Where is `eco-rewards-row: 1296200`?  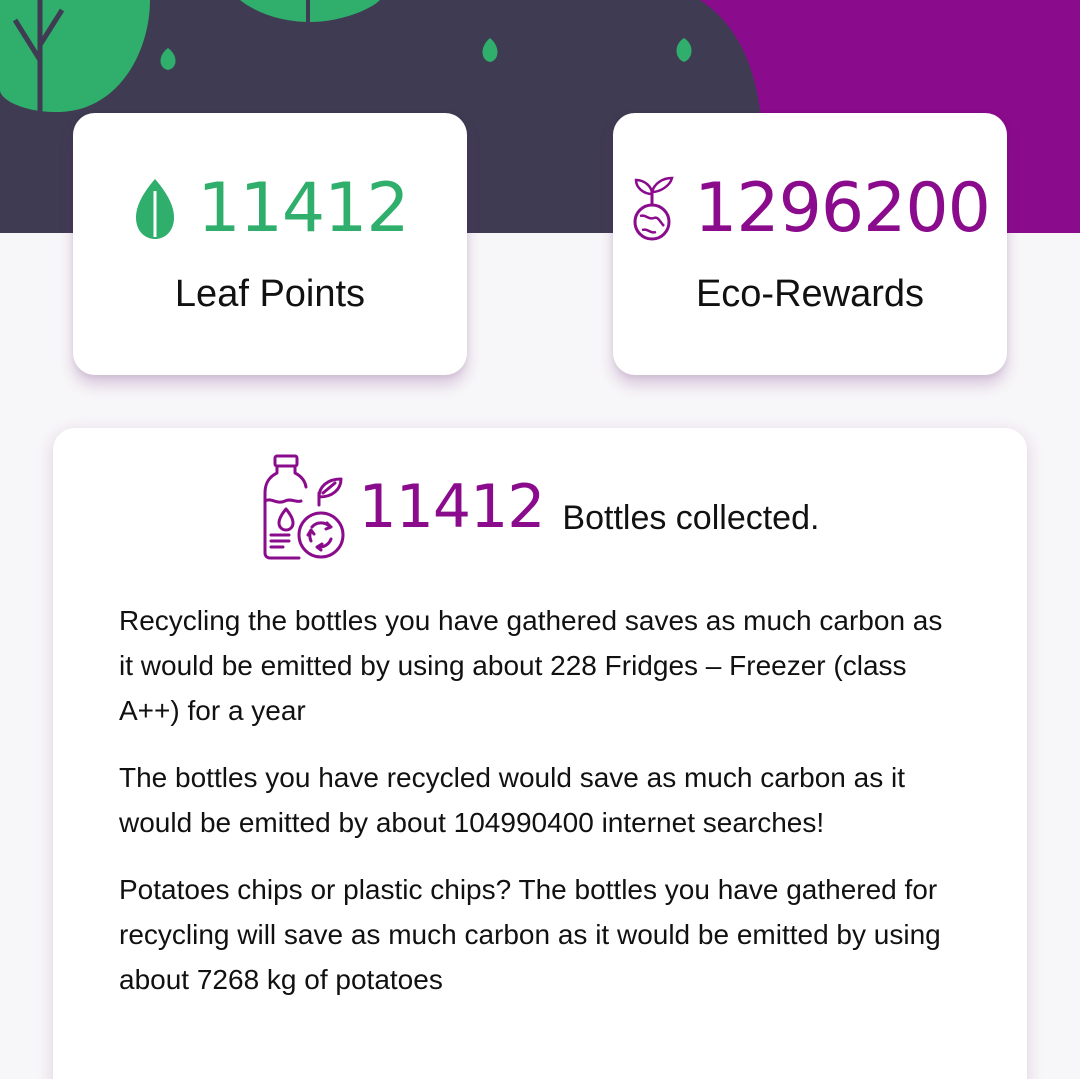 eco-rewards-row: 1296200 is located at coordinates (810, 209).